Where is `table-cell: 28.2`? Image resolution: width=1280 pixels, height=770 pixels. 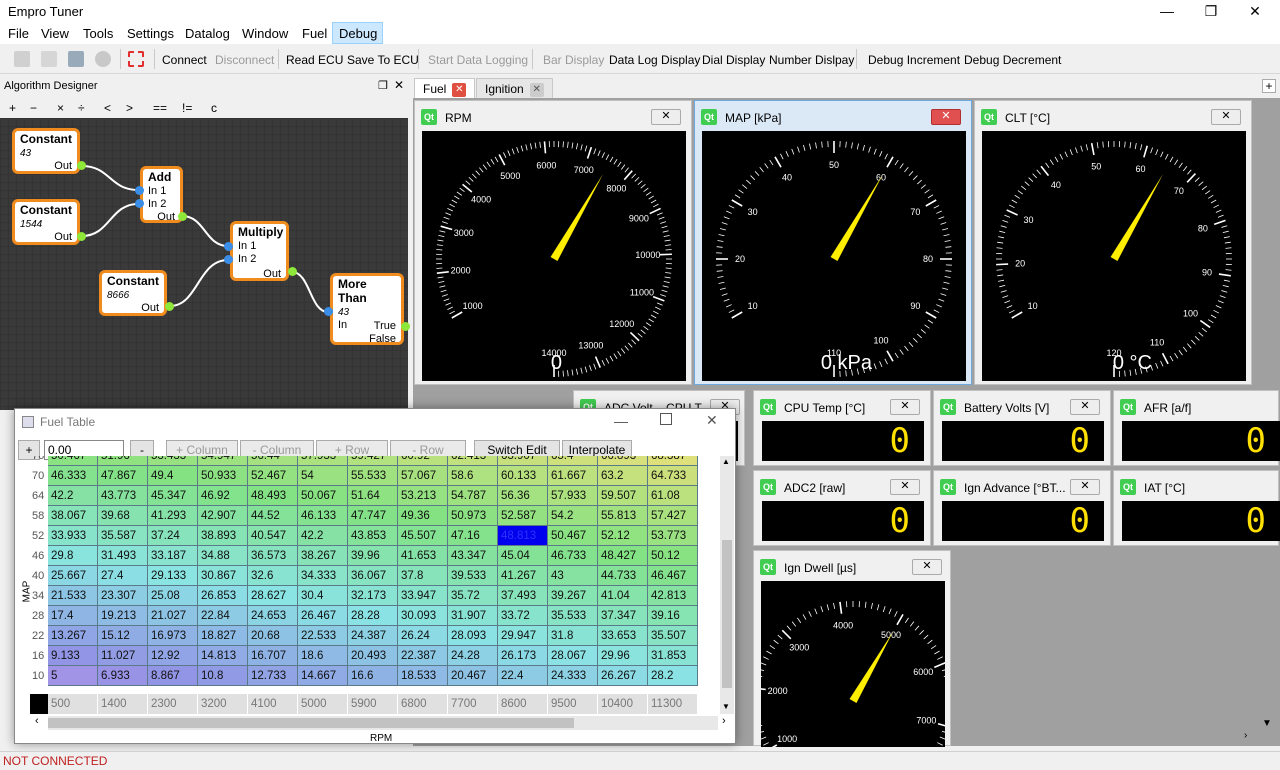
table-cell: 28.2 is located at coordinates (673, 676).